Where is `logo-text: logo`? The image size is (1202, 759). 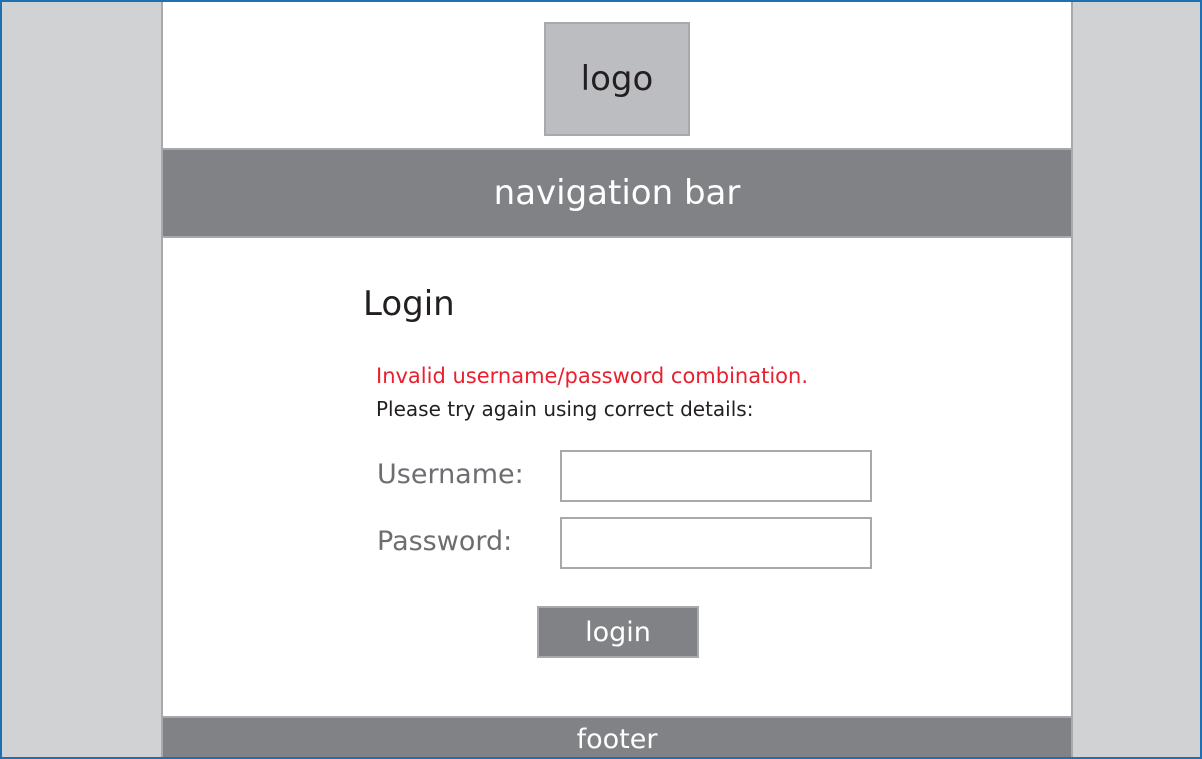
logo-text: logo is located at coordinates (617, 79).